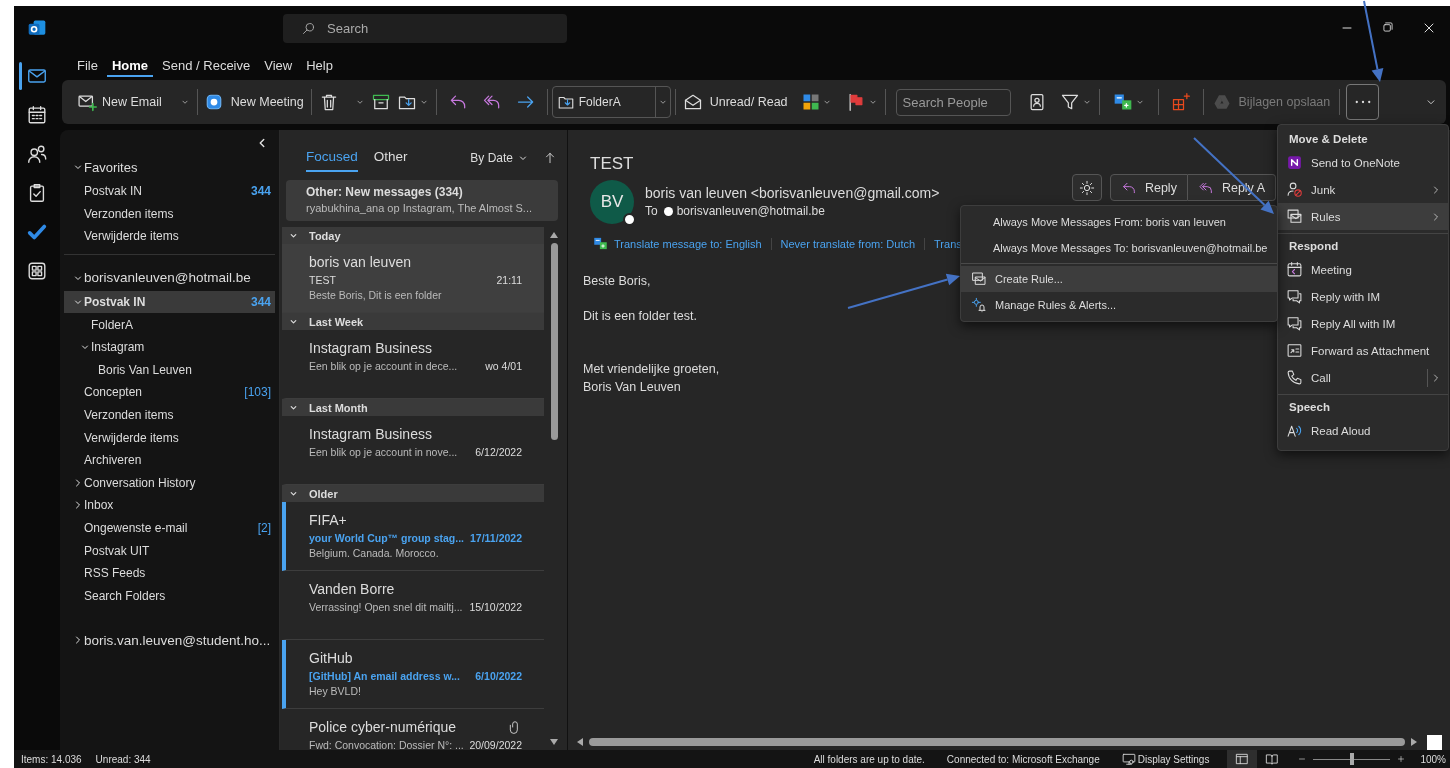  What do you see at coordinates (1363, 430) in the screenshot?
I see `menu-item: Read Aloud` at bounding box center [1363, 430].